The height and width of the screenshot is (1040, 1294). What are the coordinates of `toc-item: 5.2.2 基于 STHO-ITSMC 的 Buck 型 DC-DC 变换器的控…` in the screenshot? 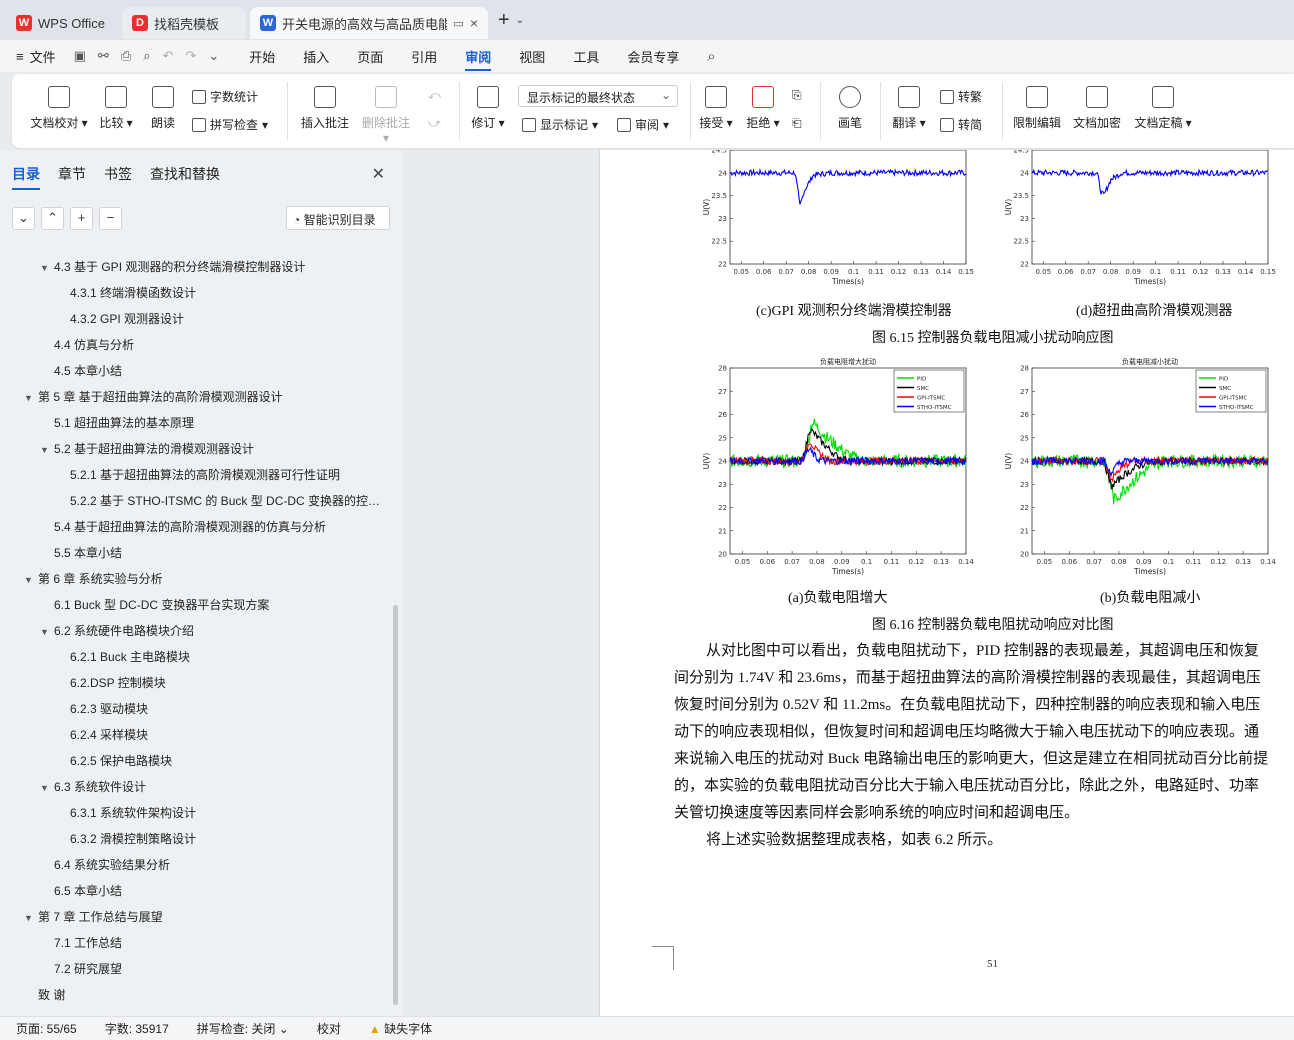 It's located at (228, 503).